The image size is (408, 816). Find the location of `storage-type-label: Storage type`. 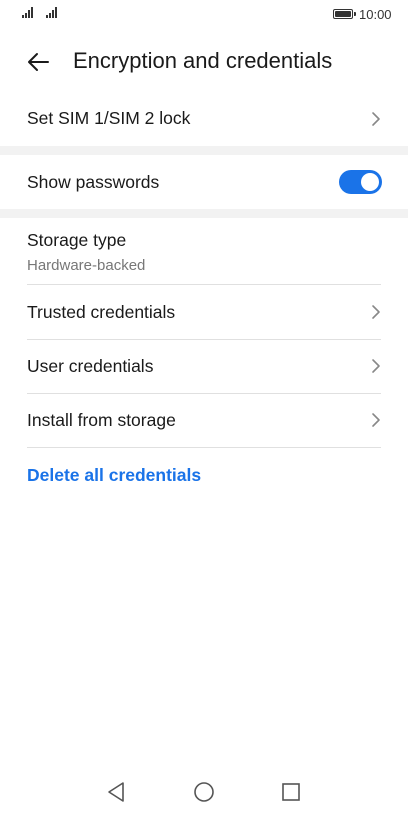

storage-type-label: Storage type is located at coordinates (77, 240).